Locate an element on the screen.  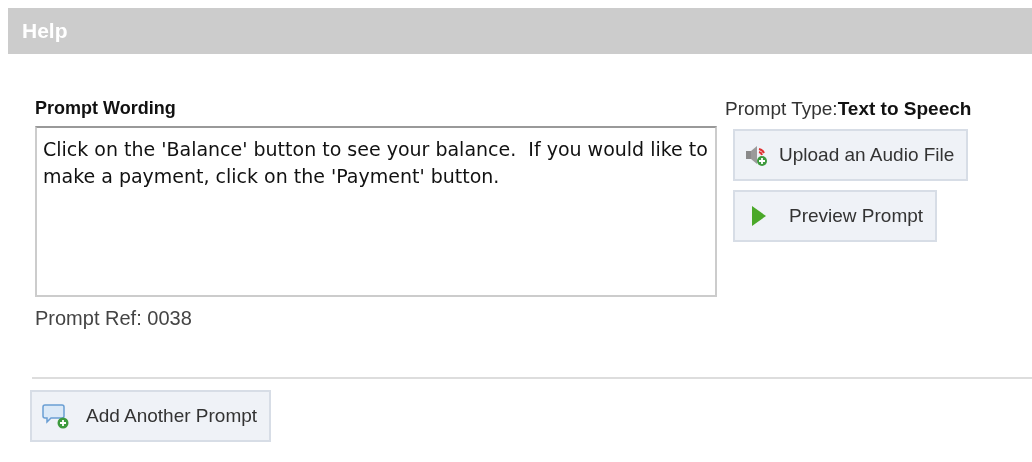
prompt-type-label: Prompt Type: is located at coordinates (781, 108).